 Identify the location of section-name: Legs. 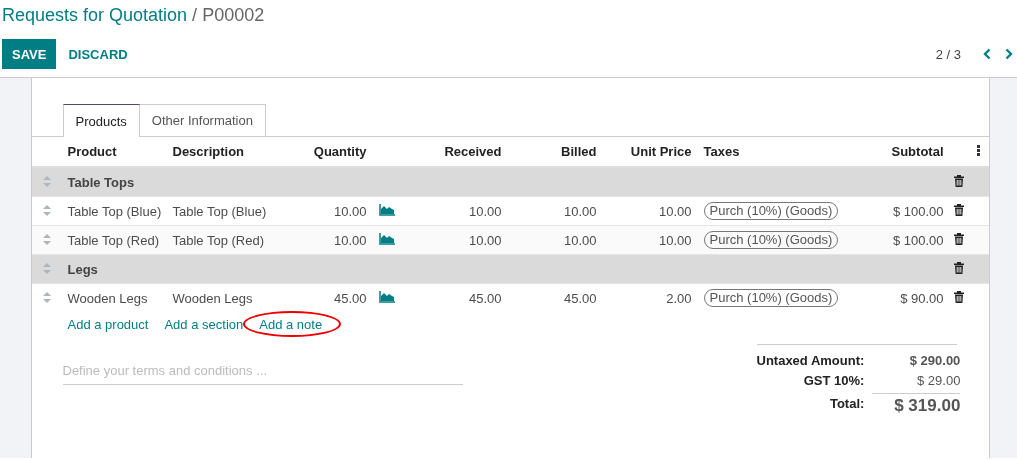
(505, 269).